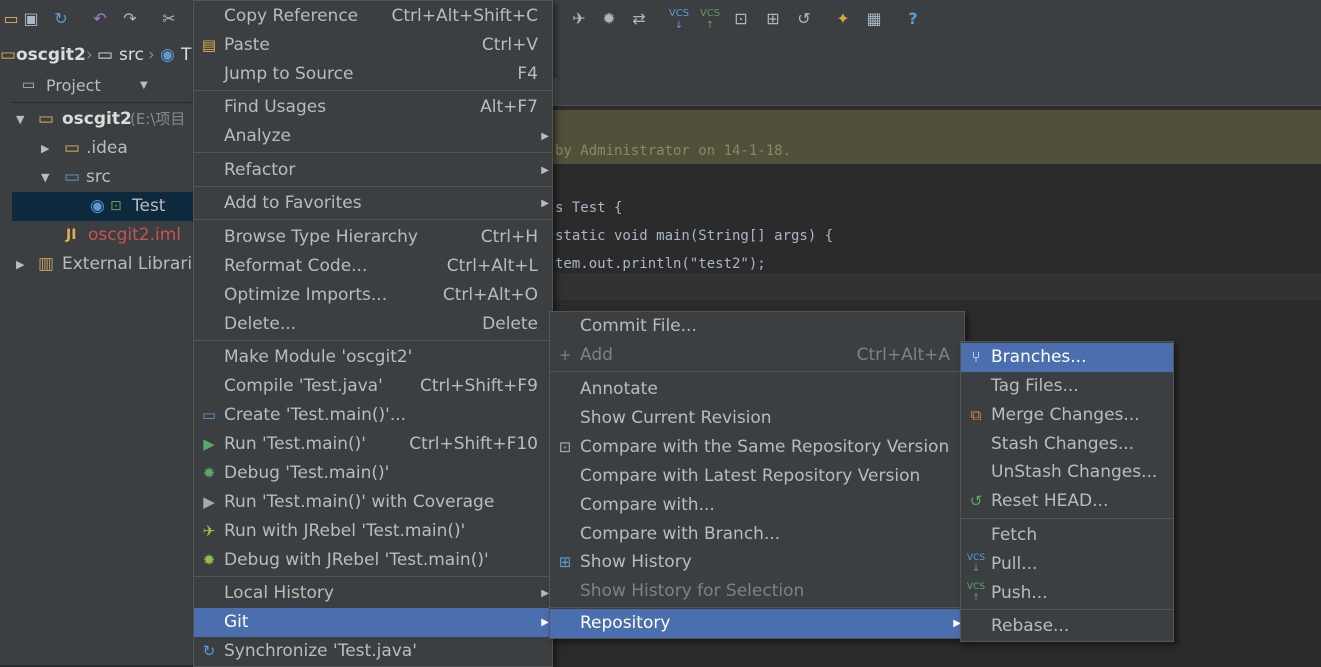  What do you see at coordinates (757, 562) in the screenshot?
I see `menu-item-show-history: ⊞ Show History` at bounding box center [757, 562].